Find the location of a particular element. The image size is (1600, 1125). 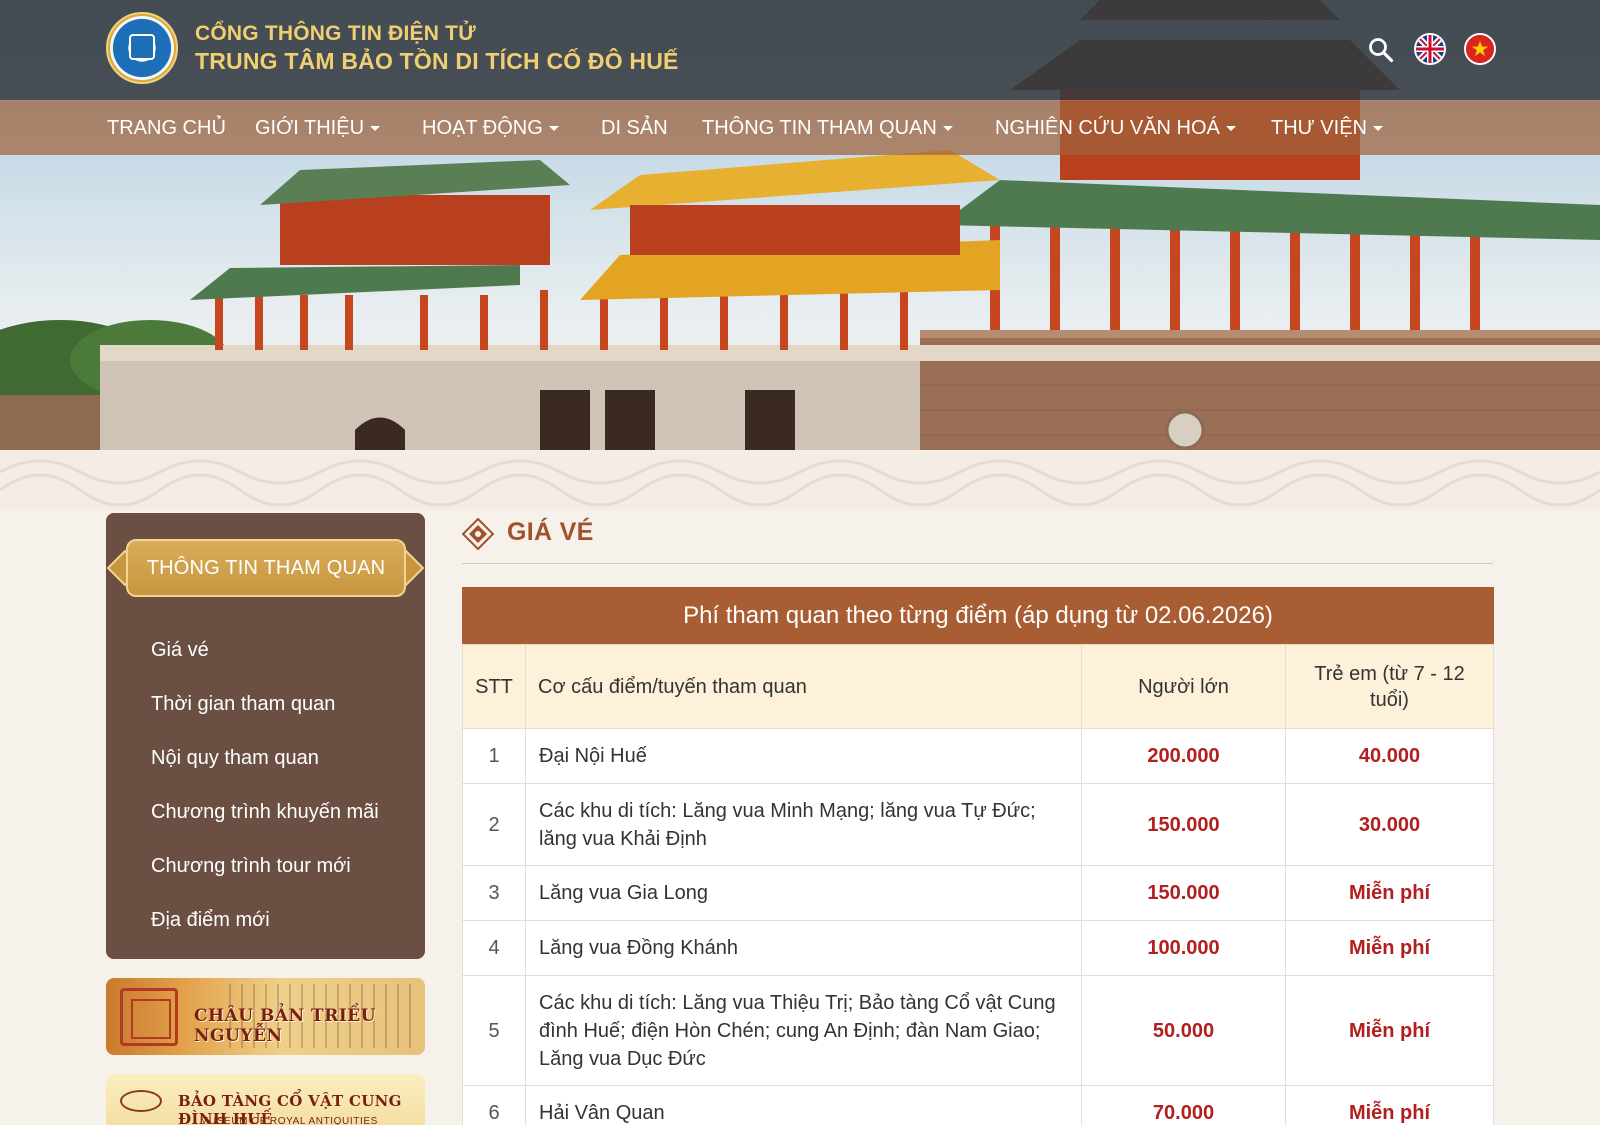

search-icon is located at coordinates (1381, 50).